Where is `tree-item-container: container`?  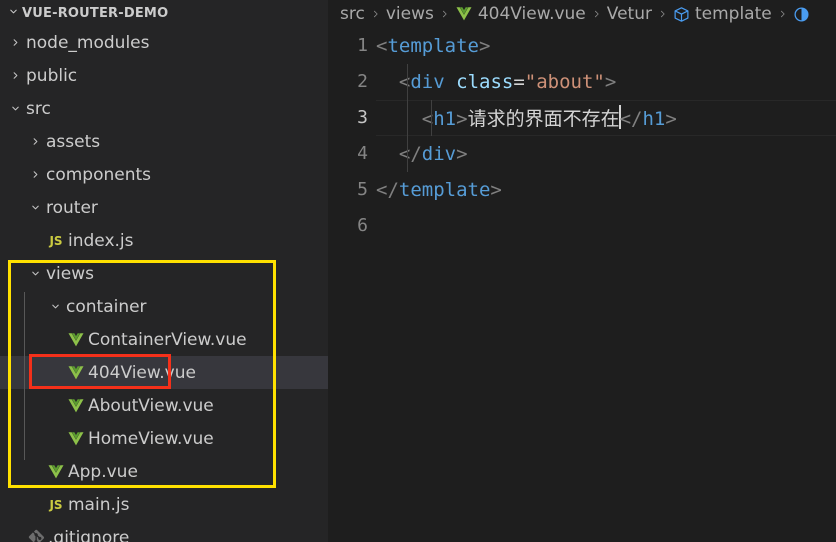 tree-item-container: container is located at coordinates (164, 306).